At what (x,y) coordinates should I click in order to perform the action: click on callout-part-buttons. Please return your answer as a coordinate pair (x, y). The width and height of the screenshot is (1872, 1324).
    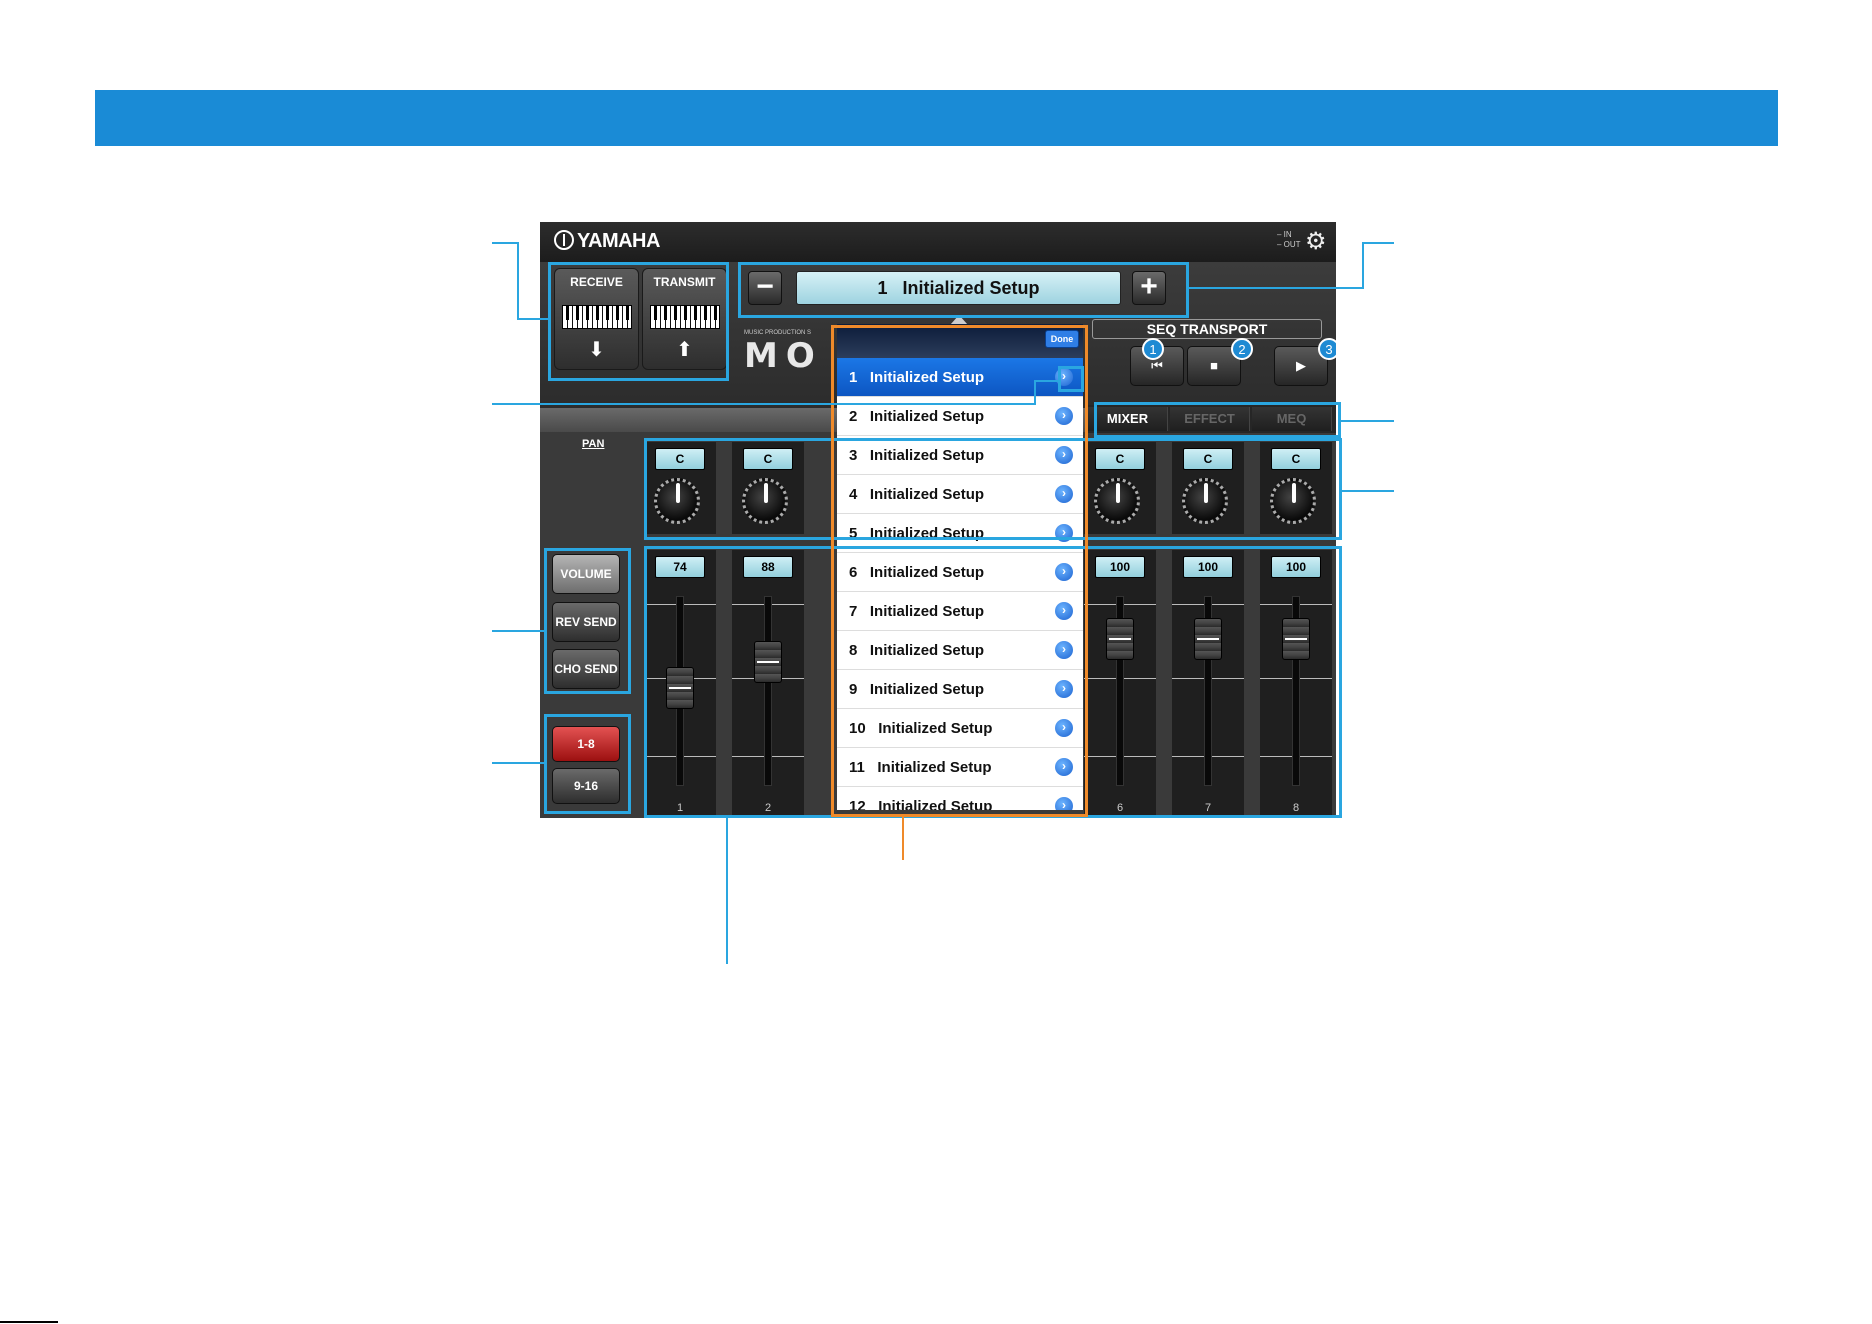
    Looking at the image, I should click on (587, 764).